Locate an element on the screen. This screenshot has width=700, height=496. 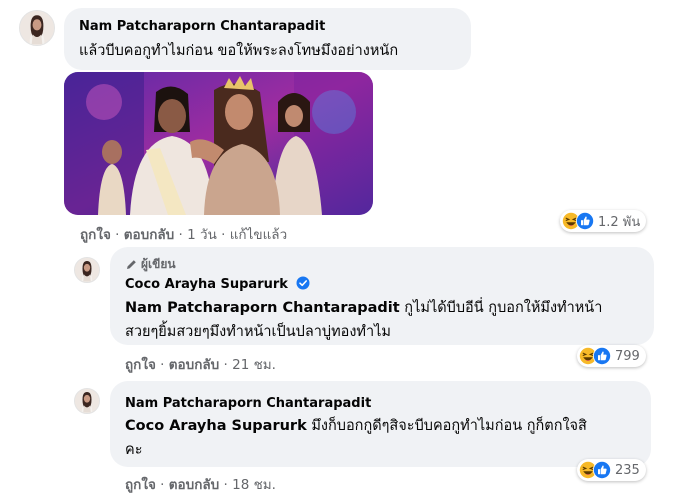
reaction-count: 235 is located at coordinates (627, 470).